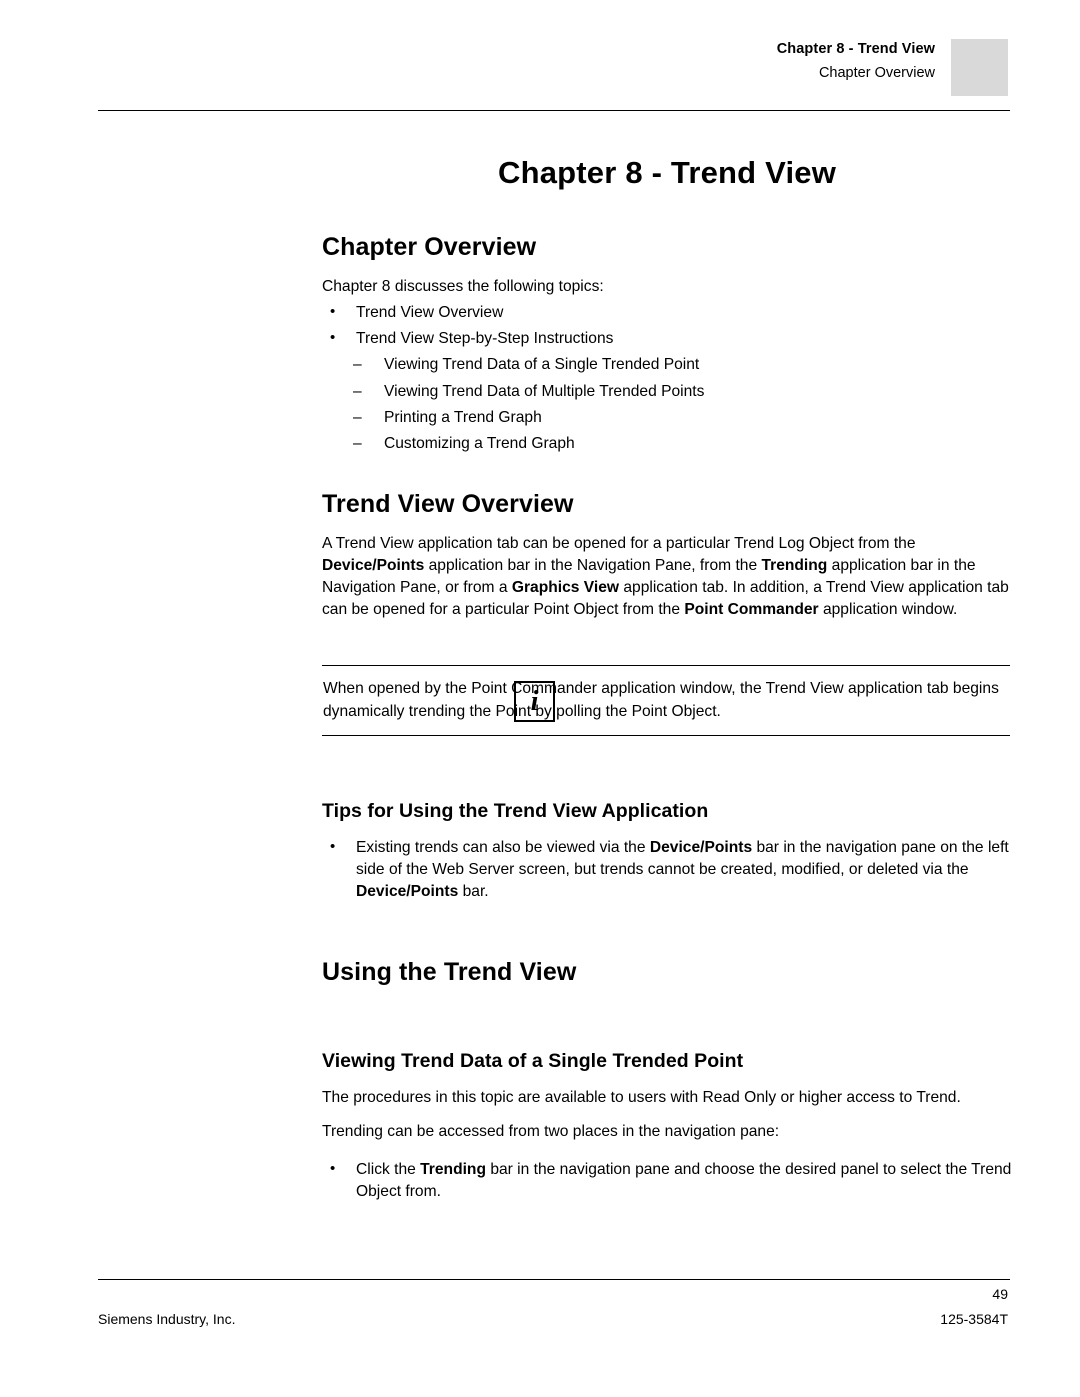  Describe the element at coordinates (554, 1279) in the screenshot. I see `footer-divider` at that location.